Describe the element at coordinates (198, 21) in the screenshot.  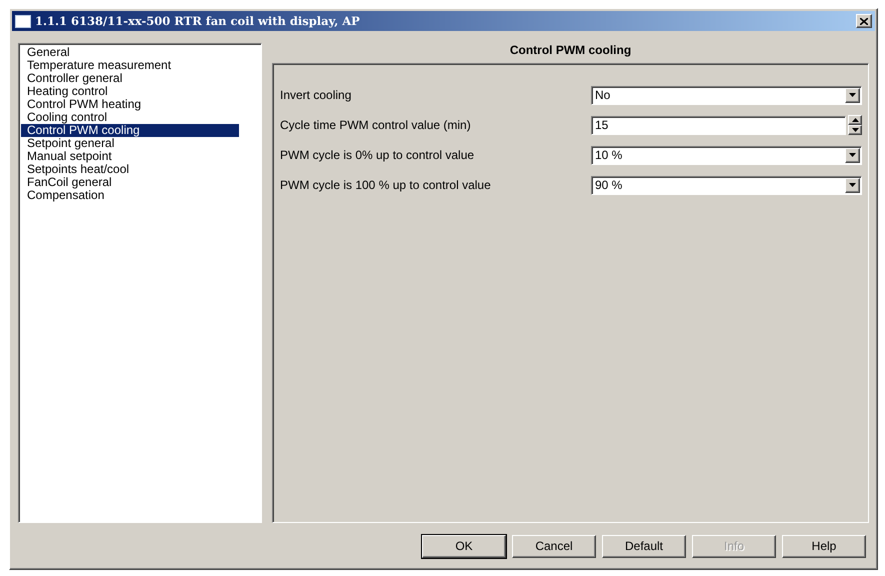
I see `window-title: 1.1.1 6138/11-xx-500 RTR fan coil with display, AP` at that location.